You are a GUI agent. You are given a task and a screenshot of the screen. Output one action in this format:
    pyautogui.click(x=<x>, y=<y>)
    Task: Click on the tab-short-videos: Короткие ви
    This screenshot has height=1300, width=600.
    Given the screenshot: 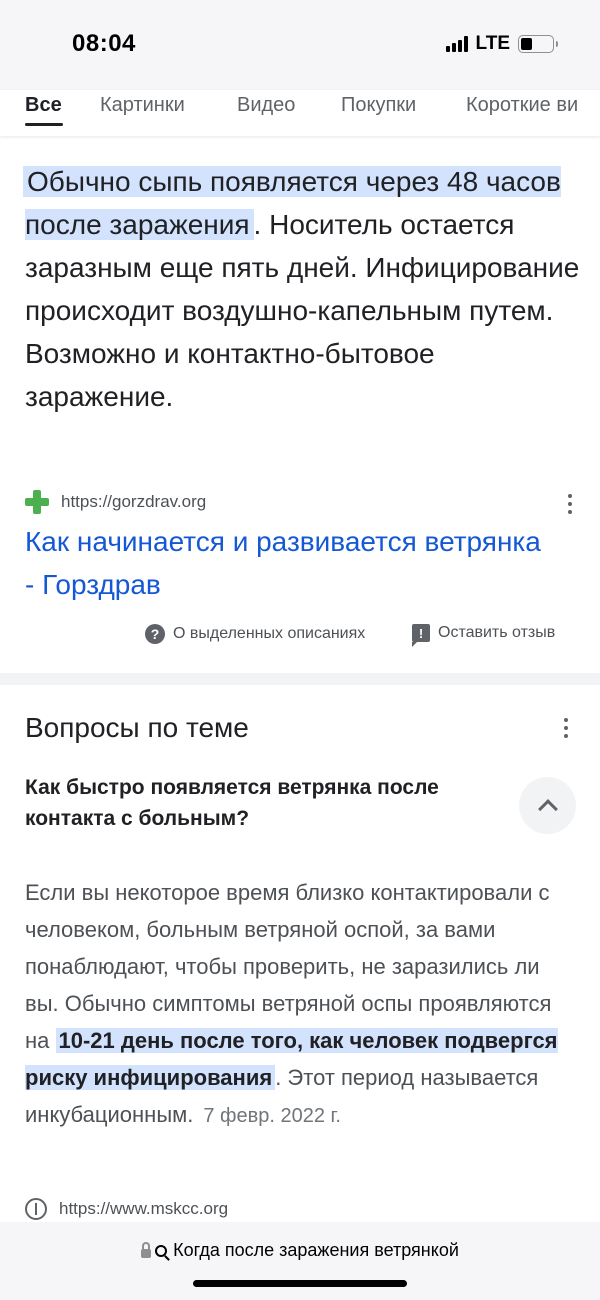 What is the action you would take?
    pyautogui.click(x=522, y=105)
    